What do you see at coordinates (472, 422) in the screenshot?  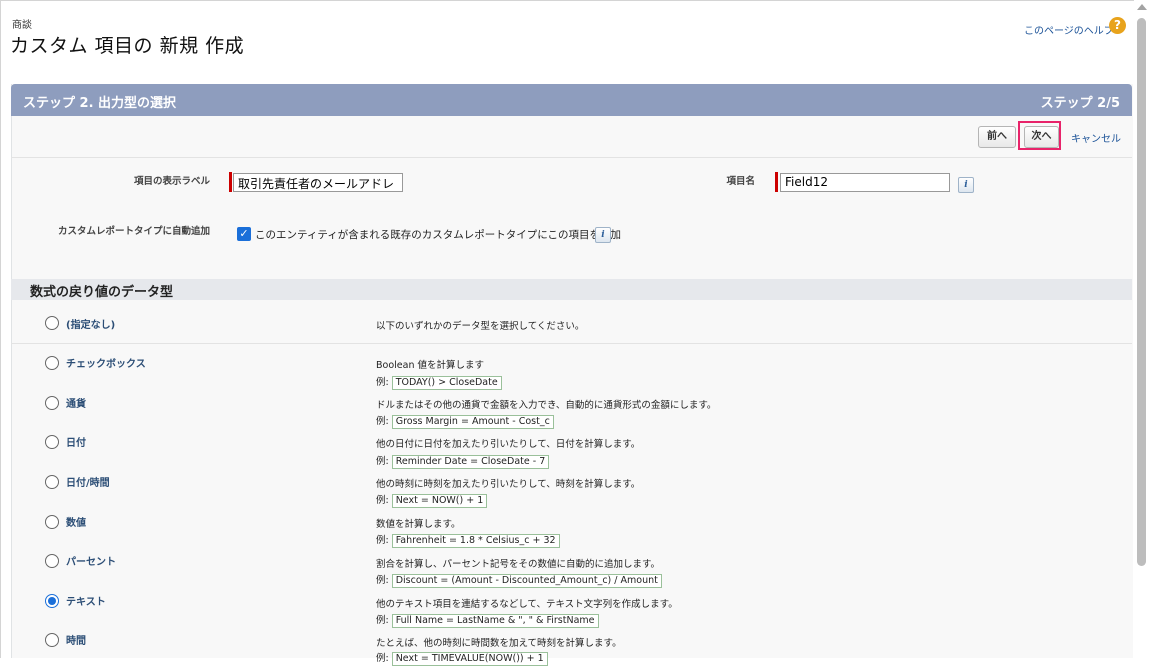 I see `example-formula: Gross Margin = Amount - Cost_c` at bounding box center [472, 422].